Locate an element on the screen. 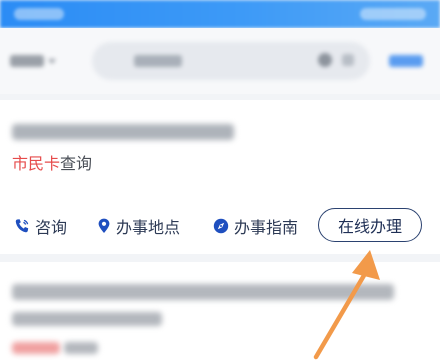 The height and width of the screenshot is (360, 440). chevron-down-icon is located at coordinates (52, 61).